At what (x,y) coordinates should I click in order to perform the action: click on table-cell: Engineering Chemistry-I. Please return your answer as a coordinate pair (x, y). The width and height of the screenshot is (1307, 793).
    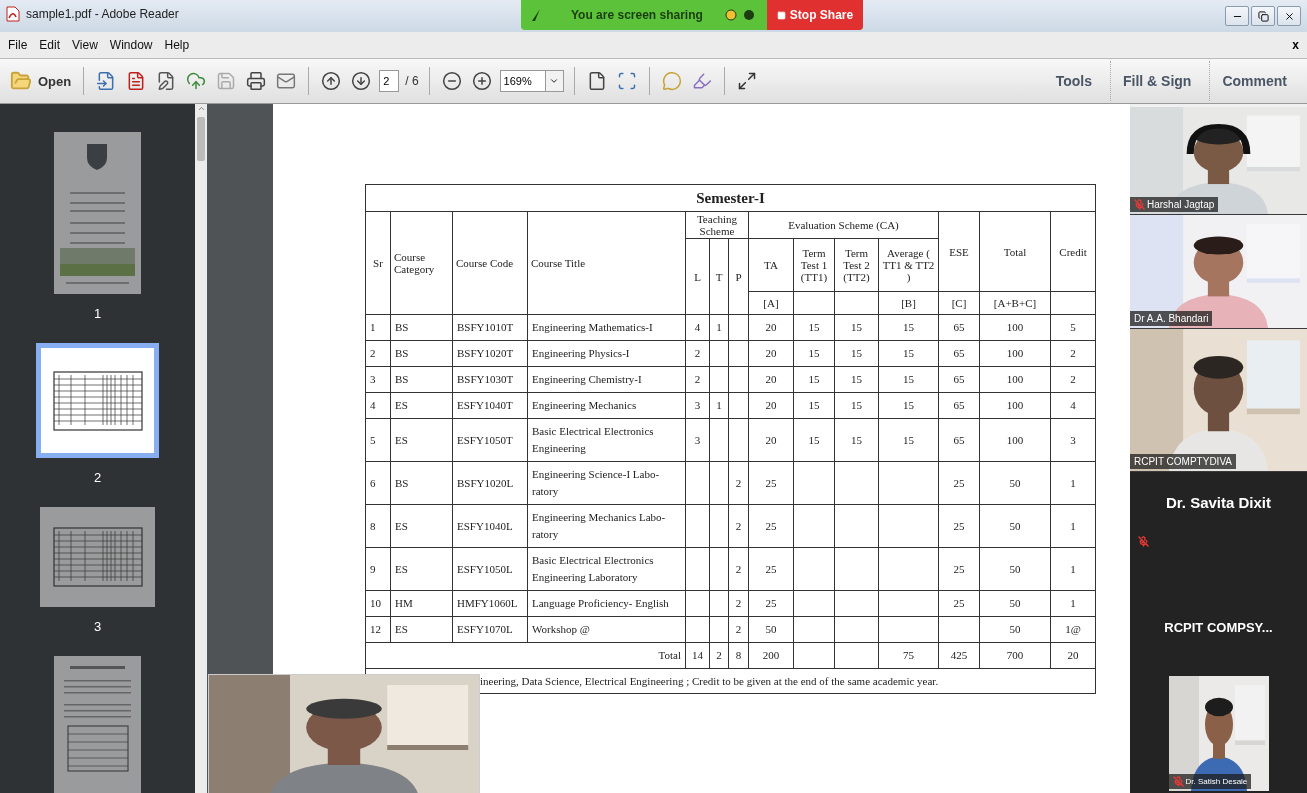
    Looking at the image, I should click on (606, 379).